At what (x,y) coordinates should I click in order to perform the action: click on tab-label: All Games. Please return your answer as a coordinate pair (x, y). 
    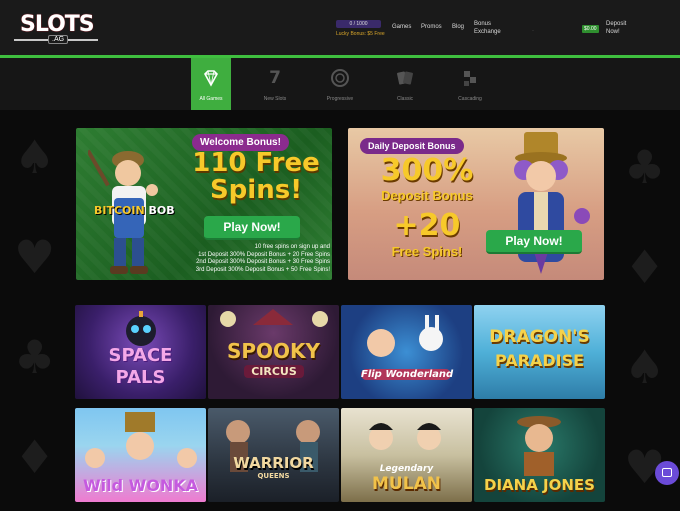
    Looking at the image, I should click on (211, 99).